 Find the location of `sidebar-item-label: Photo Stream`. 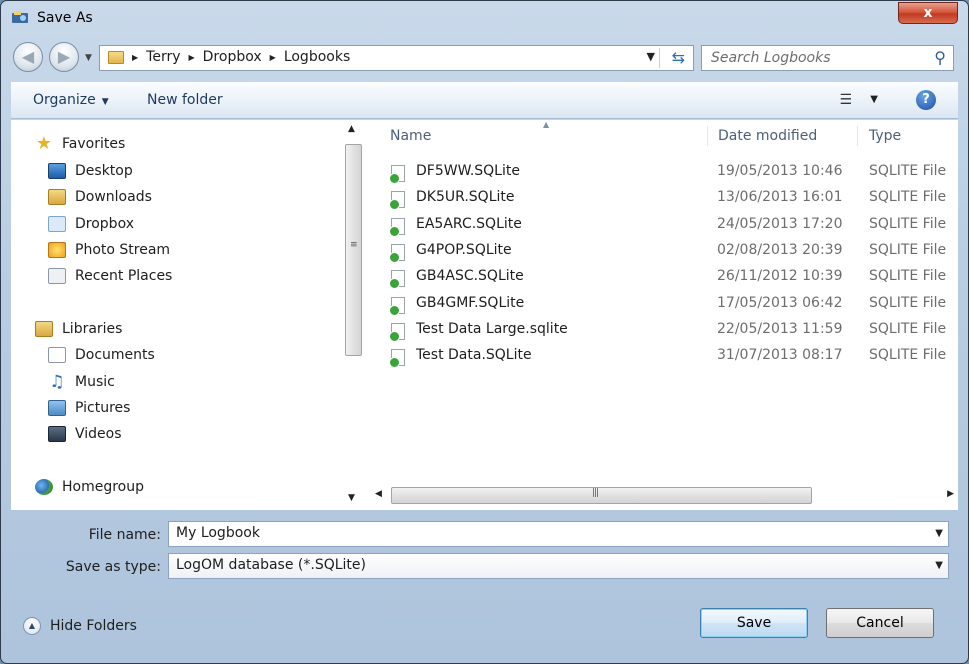

sidebar-item-label: Photo Stream is located at coordinates (123, 250).